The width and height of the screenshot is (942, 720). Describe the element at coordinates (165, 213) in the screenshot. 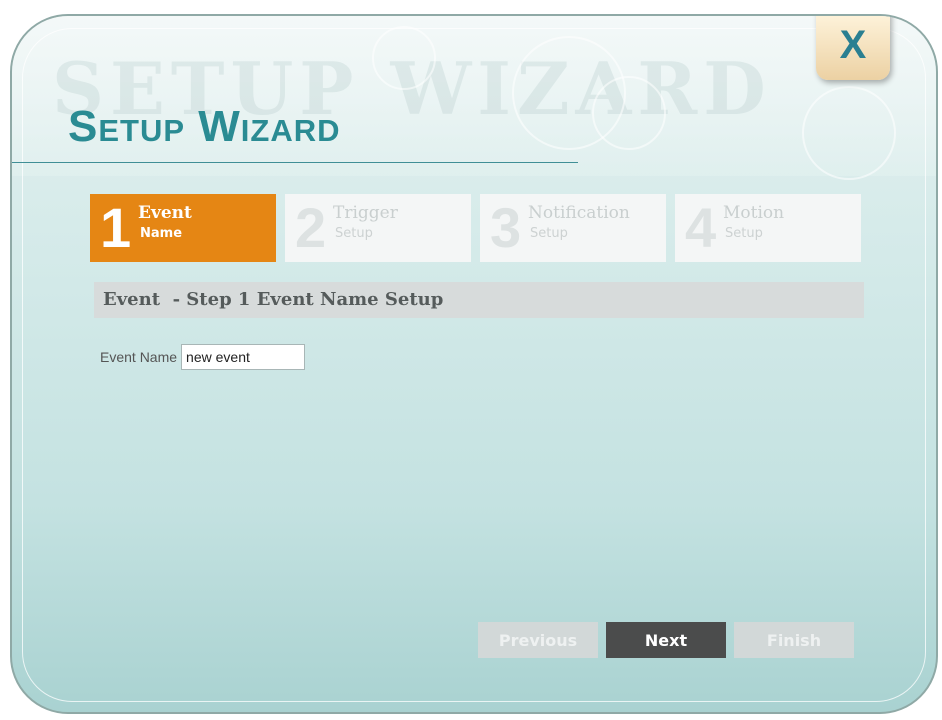

I see `step-label: Event` at that location.